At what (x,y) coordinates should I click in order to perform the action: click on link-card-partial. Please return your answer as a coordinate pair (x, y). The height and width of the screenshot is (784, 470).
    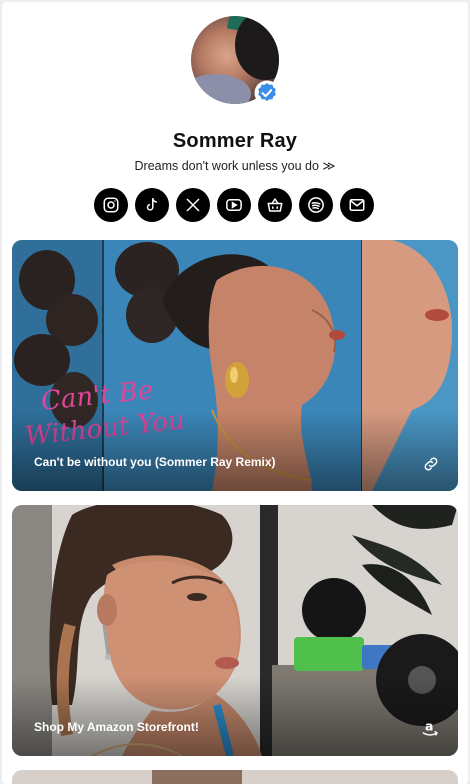
    Looking at the image, I should click on (235, 777).